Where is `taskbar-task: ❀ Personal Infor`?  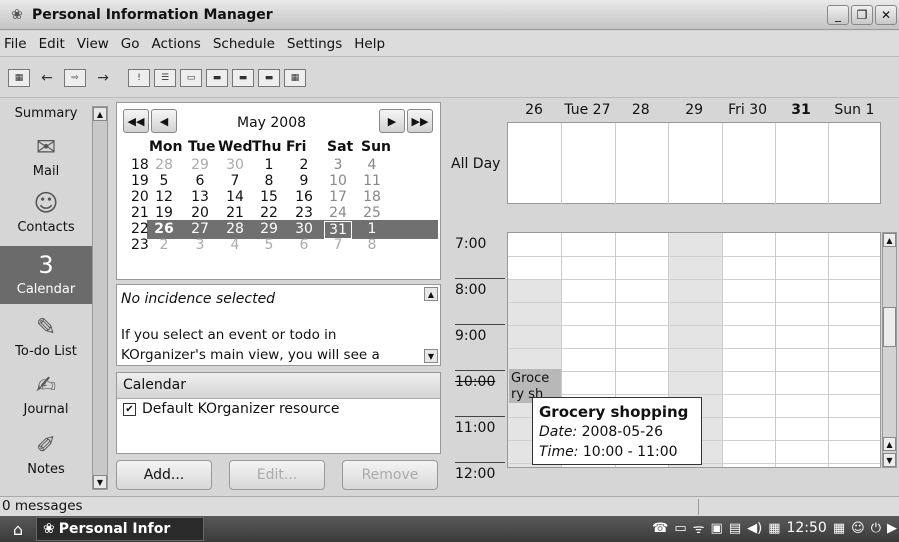
taskbar-task: ❀ Personal Infor is located at coordinates (120, 529).